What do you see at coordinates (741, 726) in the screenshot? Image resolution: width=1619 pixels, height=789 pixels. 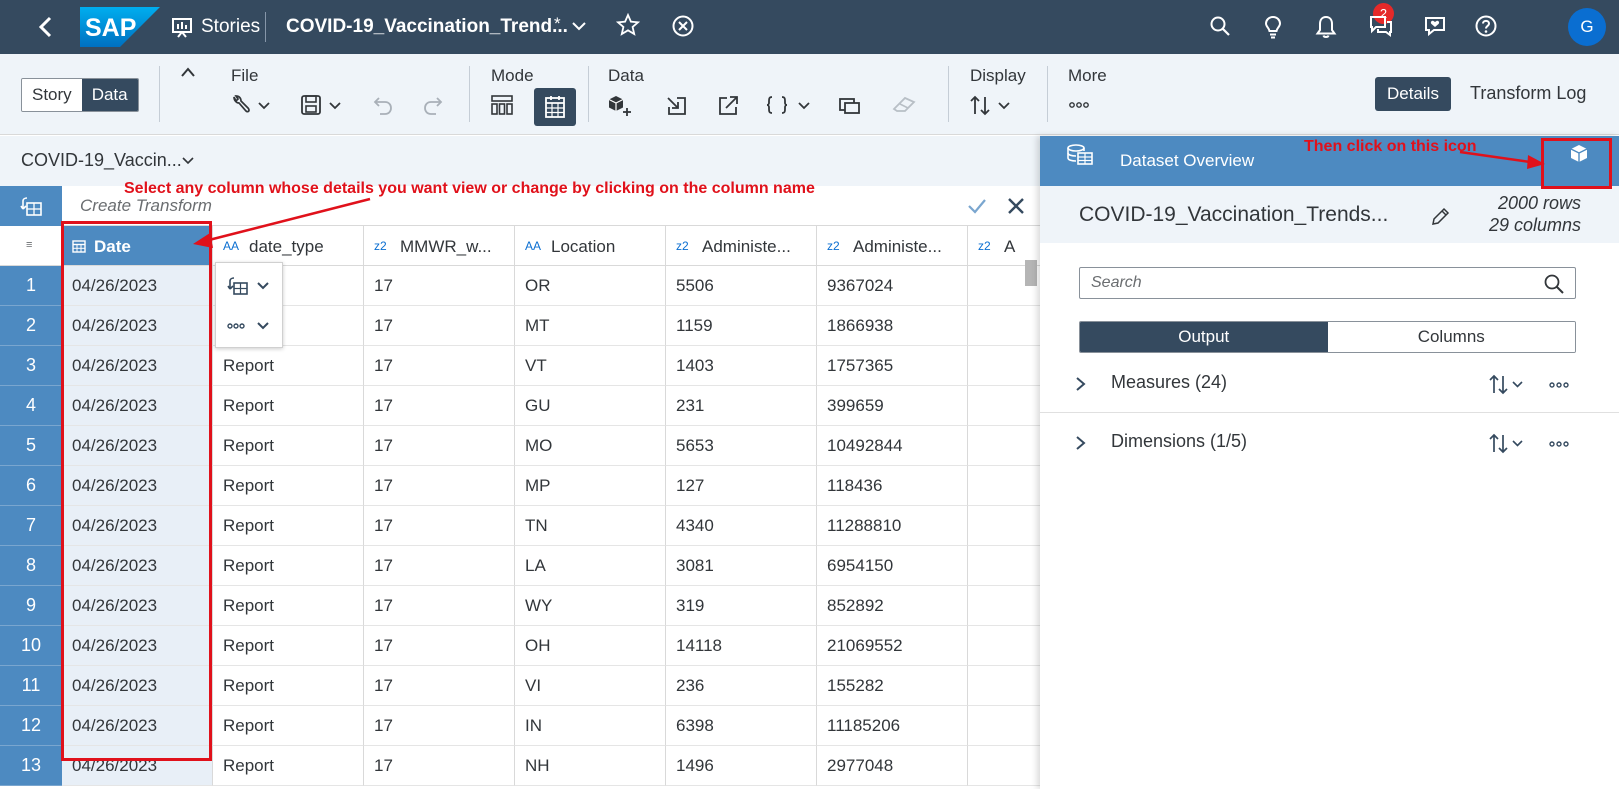 I see `table-cell: 6398` at bounding box center [741, 726].